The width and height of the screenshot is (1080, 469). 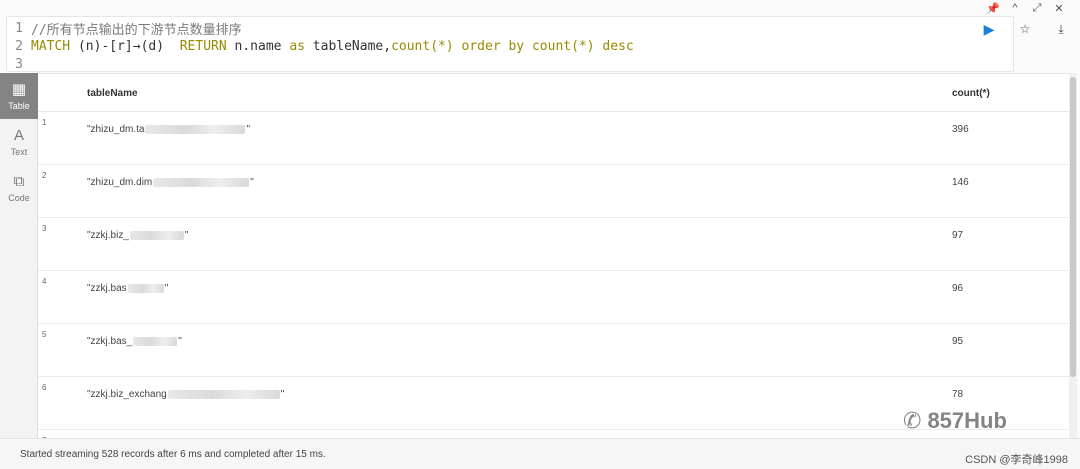 What do you see at coordinates (993, 8) in the screenshot?
I see `pin-icon: 📌` at bounding box center [993, 8].